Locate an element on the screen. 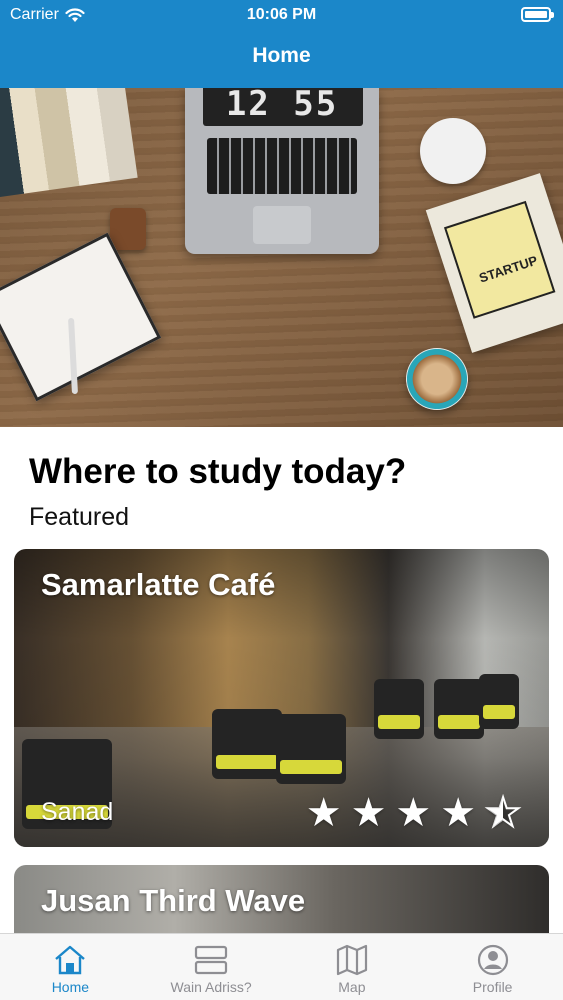 The image size is (563, 1000). section-subtitle: Featured is located at coordinates (79, 517).